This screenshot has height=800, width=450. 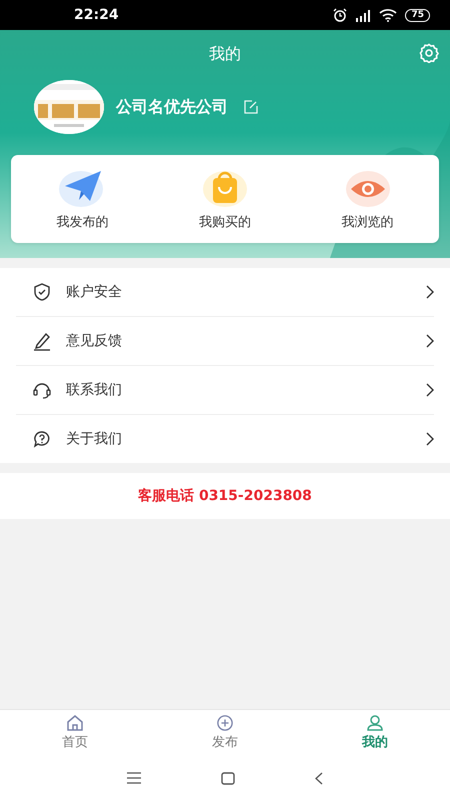 I want to click on menu-item: 意见反馈, so click(x=246, y=341).